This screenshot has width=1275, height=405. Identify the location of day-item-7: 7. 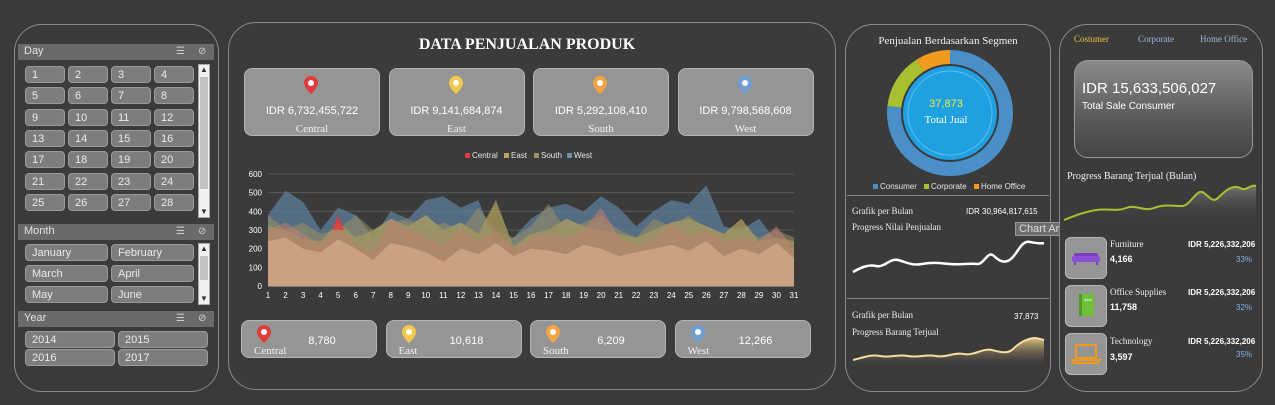
(131, 96).